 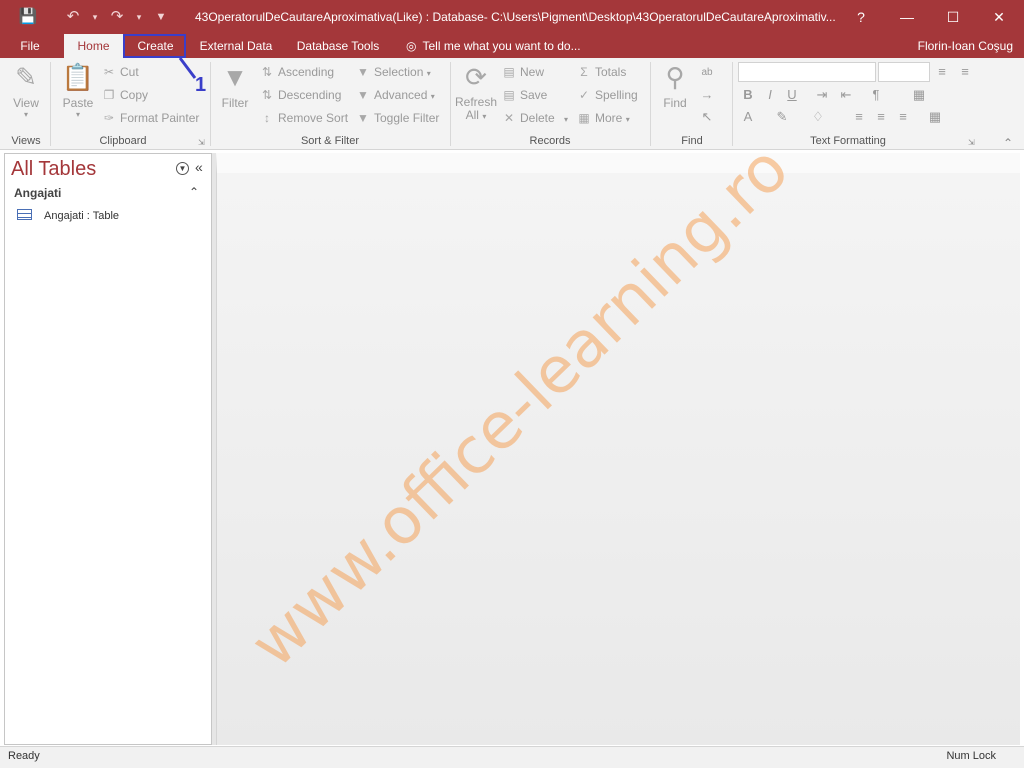 What do you see at coordinates (550, 141) in the screenshot?
I see `group-label-records: Records` at bounding box center [550, 141].